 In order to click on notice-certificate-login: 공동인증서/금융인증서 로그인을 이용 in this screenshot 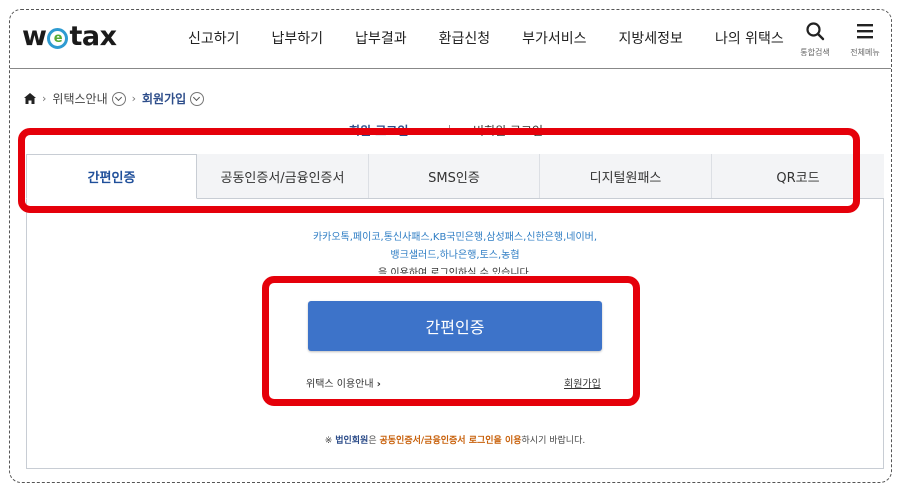, I will do `click(450, 441)`.